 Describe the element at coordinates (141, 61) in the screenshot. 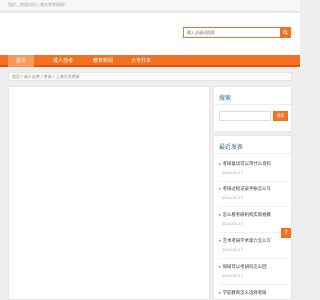

I see `nav-item-upgrade: 大专升本` at that location.